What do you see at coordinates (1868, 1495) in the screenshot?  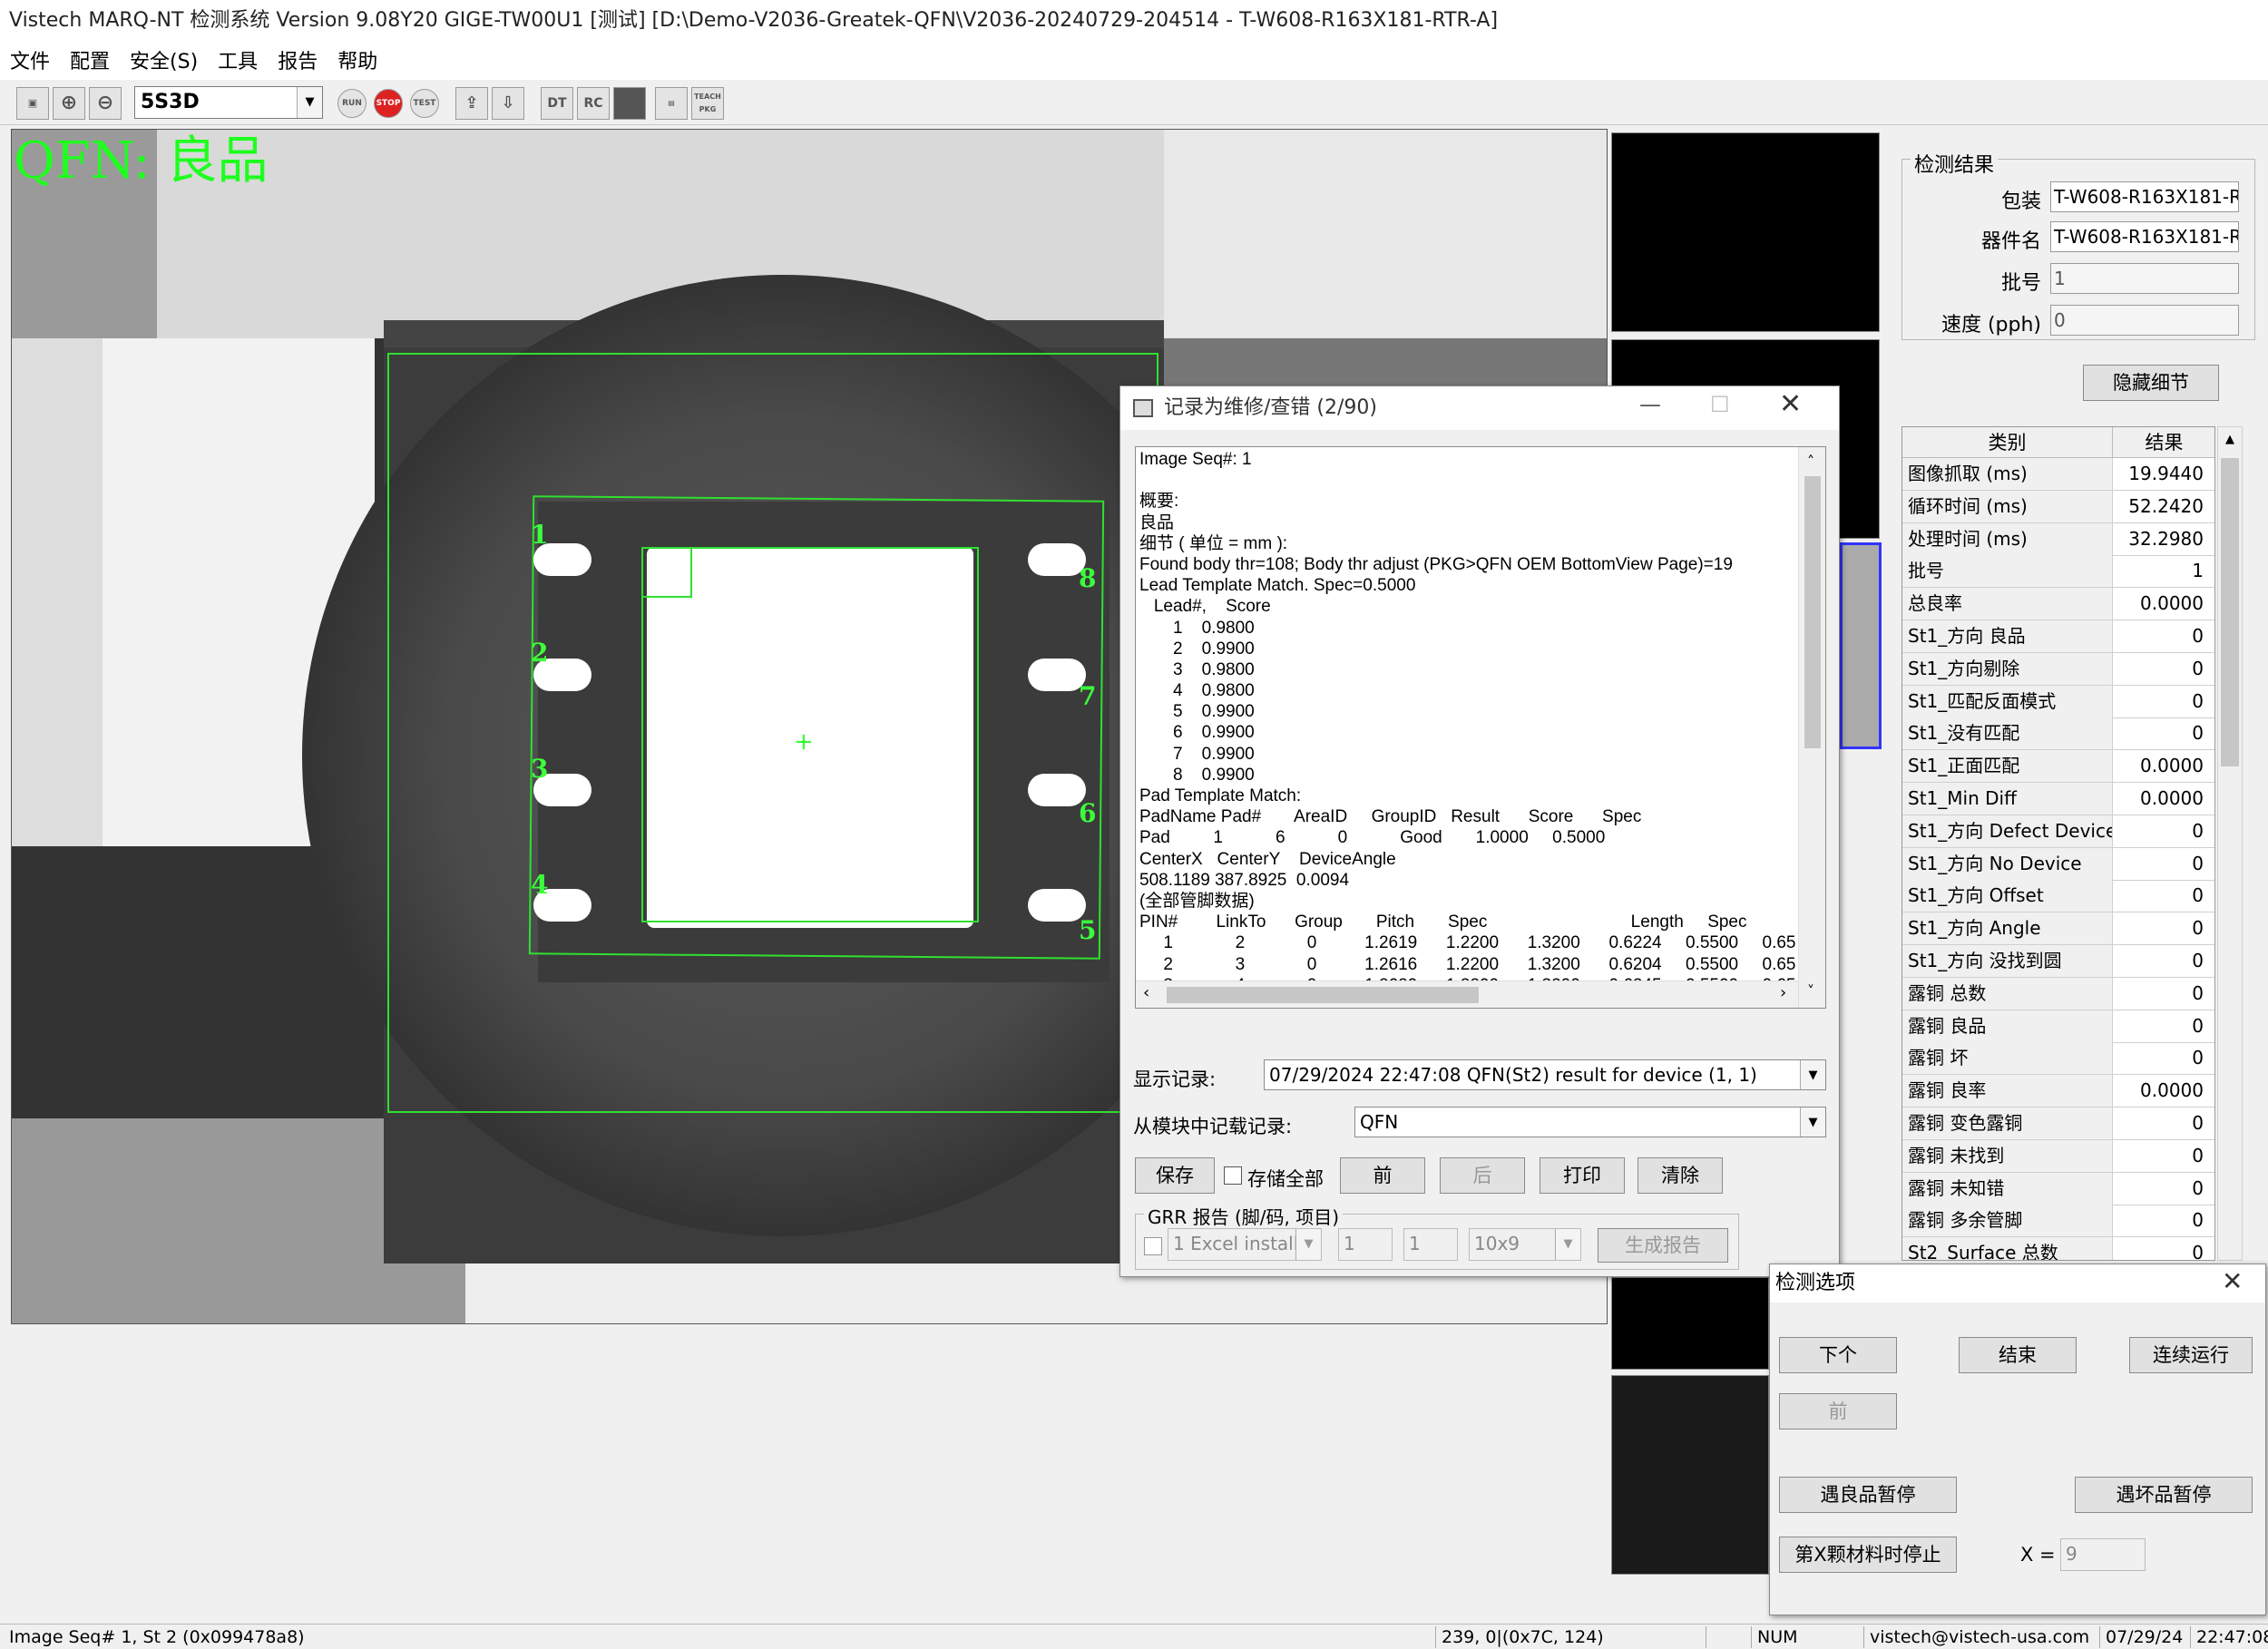 I see `pause-on-good-button: 遇良品暂停` at bounding box center [1868, 1495].